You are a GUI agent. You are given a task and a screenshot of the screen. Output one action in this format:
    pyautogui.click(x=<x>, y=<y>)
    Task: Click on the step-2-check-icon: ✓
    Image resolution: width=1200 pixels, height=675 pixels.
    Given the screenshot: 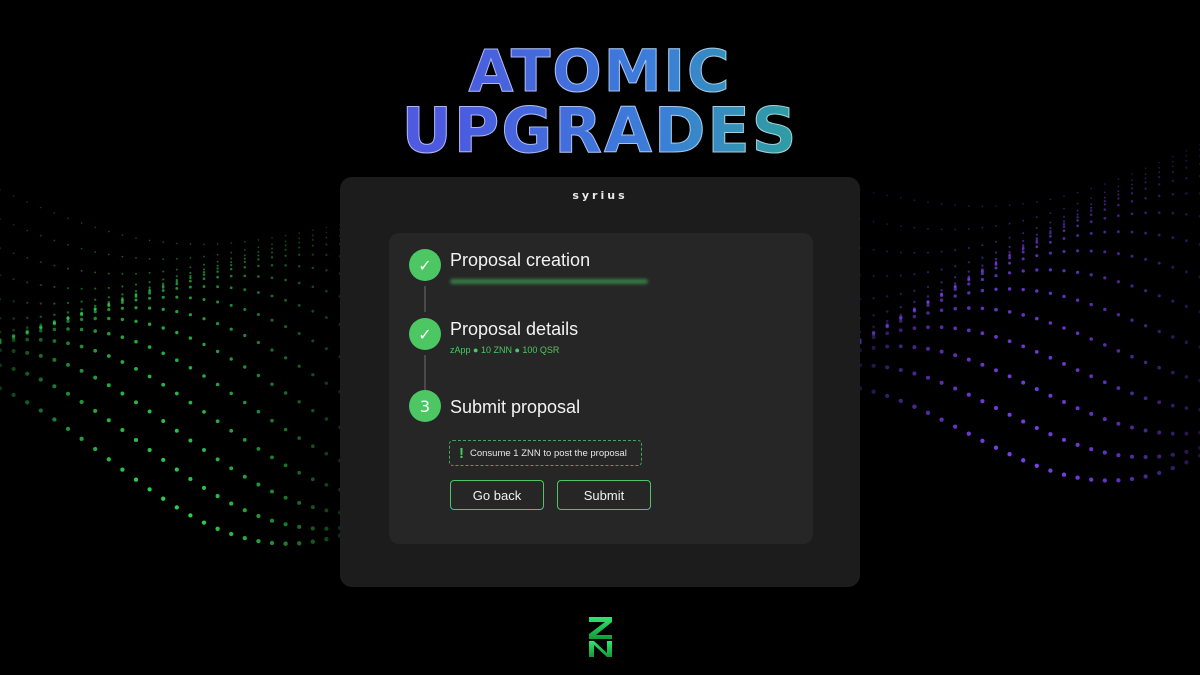 What is the action you would take?
    pyautogui.click(x=425, y=334)
    